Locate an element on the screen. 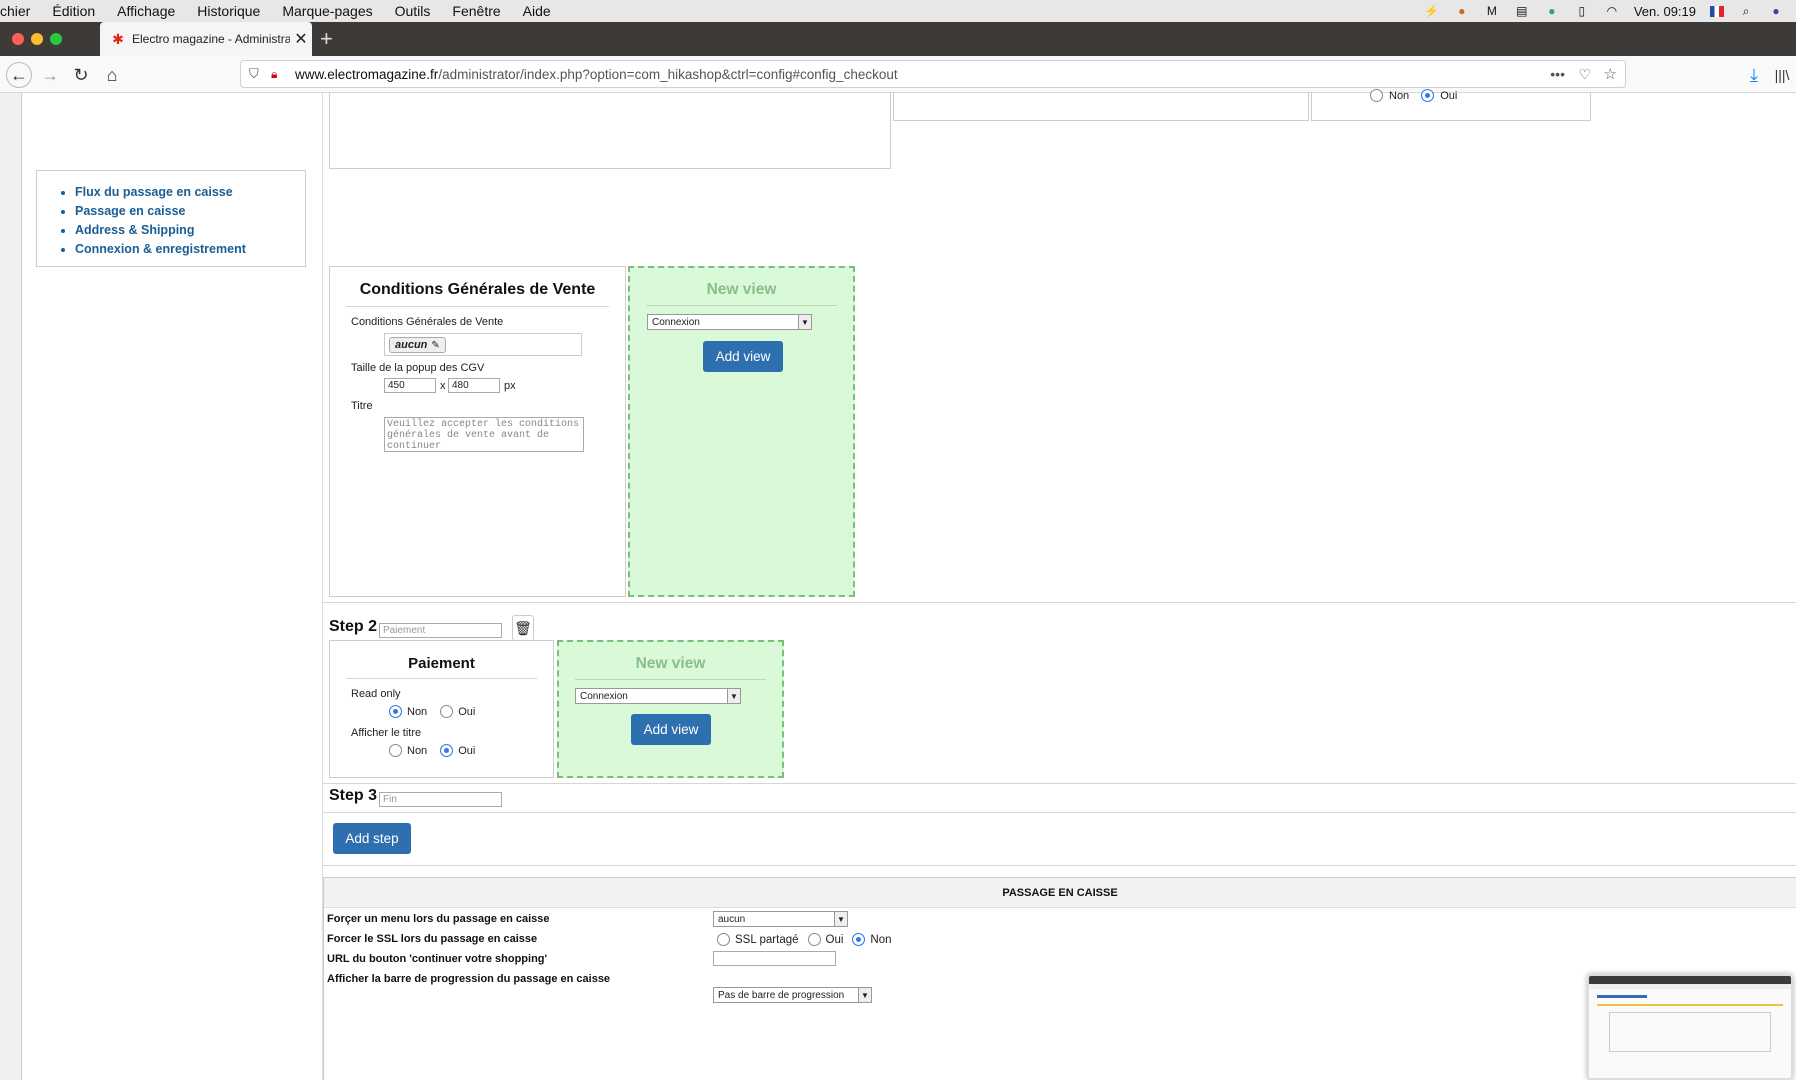 This screenshot has width=1796, height=1080. cgv-tag: aucun ✎ is located at coordinates (417, 345).